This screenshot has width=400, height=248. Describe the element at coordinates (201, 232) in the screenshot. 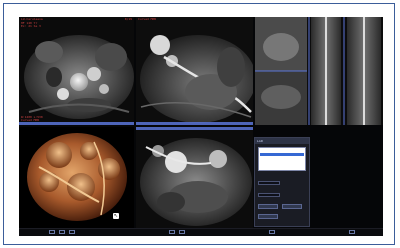

I see `viewer-status-bar` at that location.